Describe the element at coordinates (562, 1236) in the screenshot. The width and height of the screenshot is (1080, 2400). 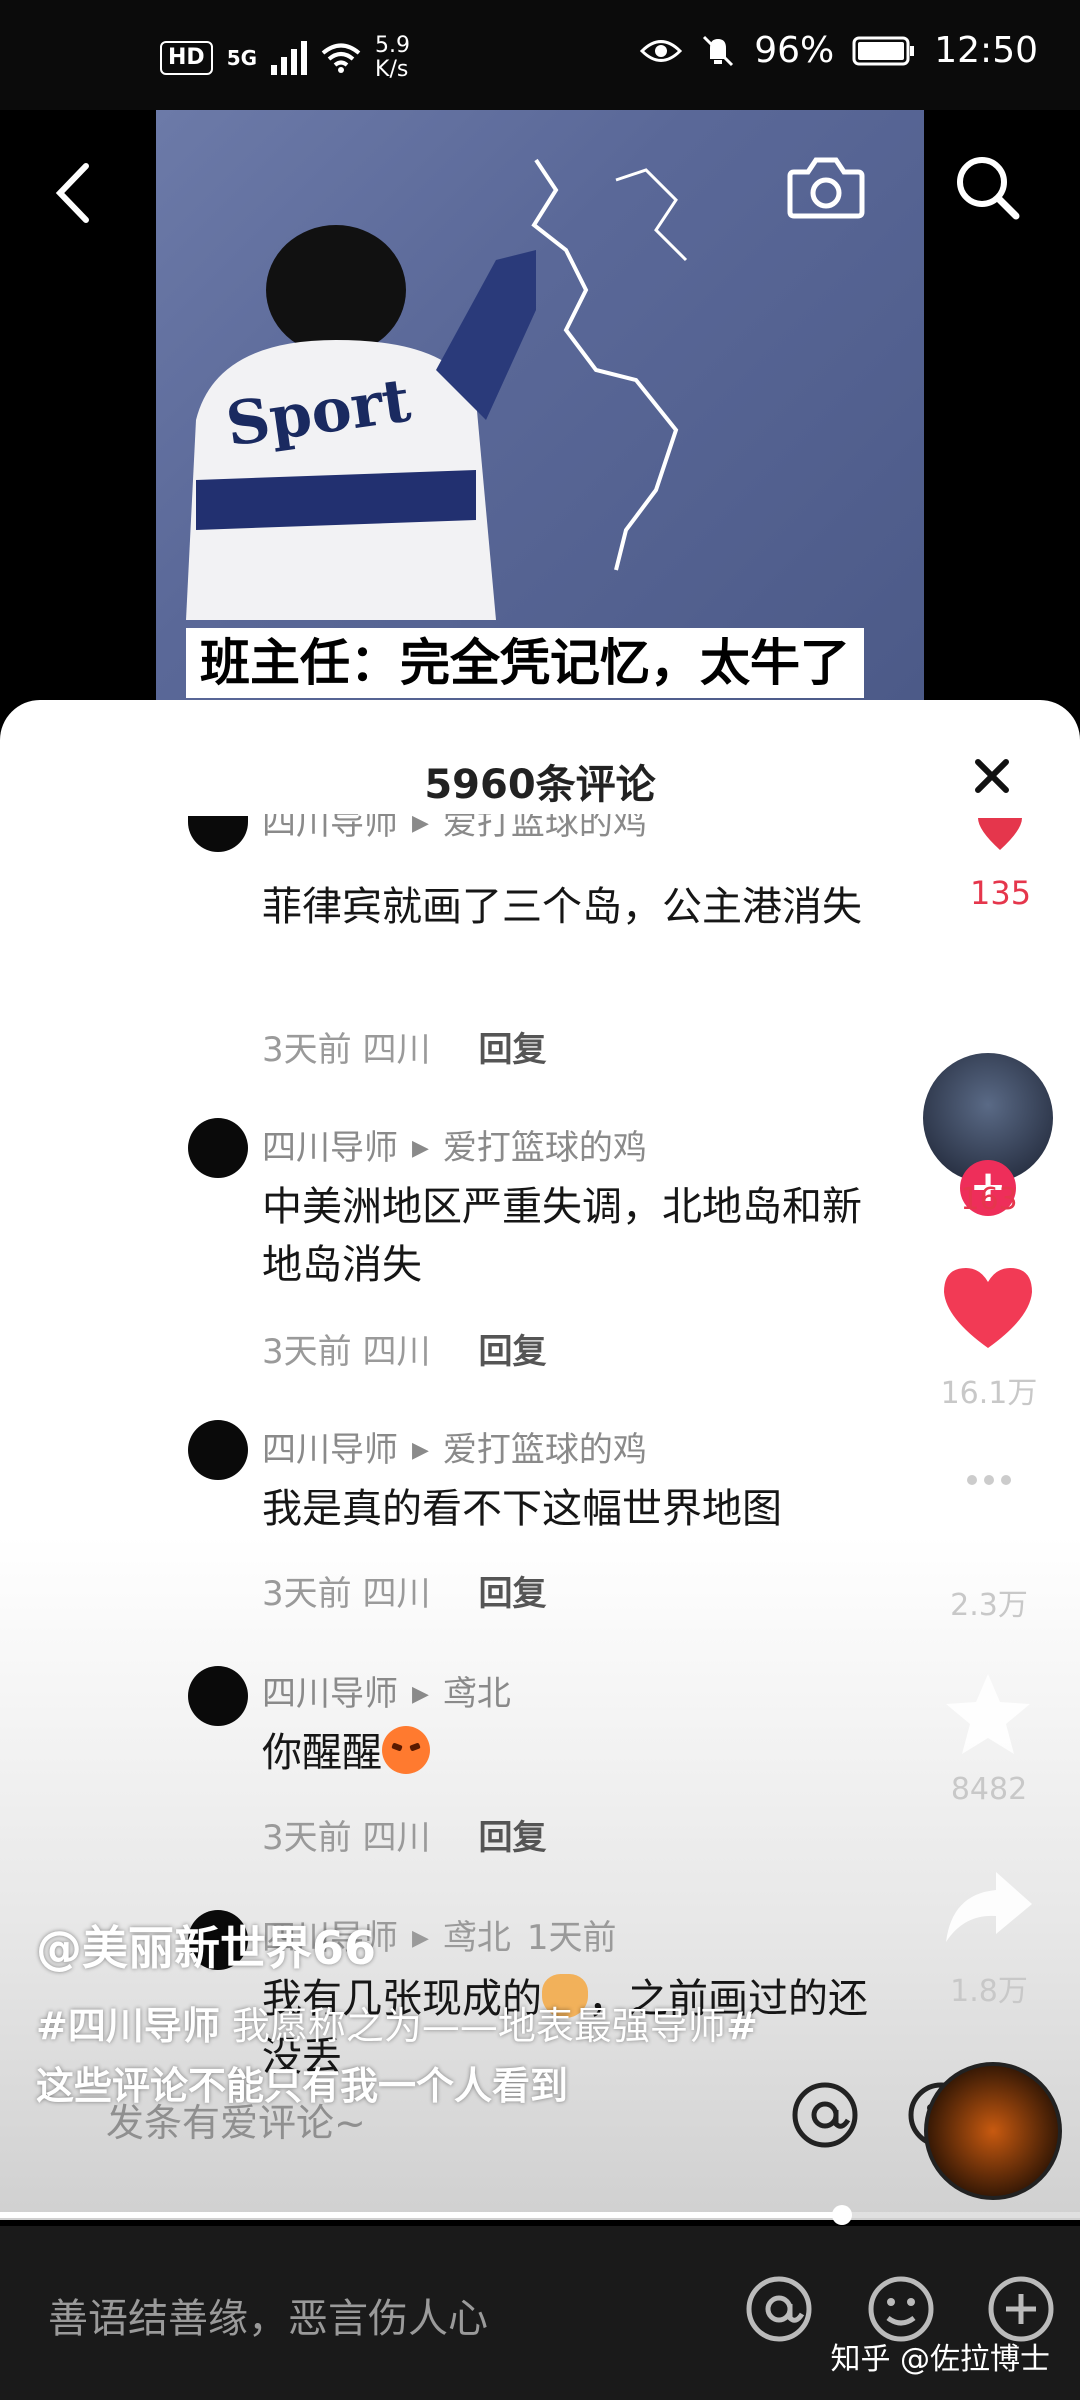
I see `comment-text: 中美洲地区严重失调，北地岛和新地岛消失` at that location.